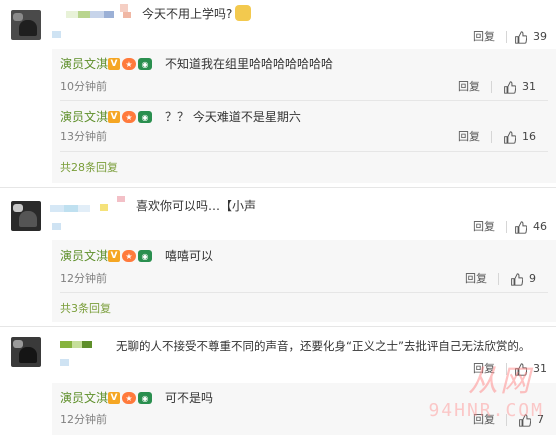 The height and width of the screenshot is (435, 556). Describe the element at coordinates (83, 86) in the screenshot. I see `reply-time: 10分钟前` at that location.